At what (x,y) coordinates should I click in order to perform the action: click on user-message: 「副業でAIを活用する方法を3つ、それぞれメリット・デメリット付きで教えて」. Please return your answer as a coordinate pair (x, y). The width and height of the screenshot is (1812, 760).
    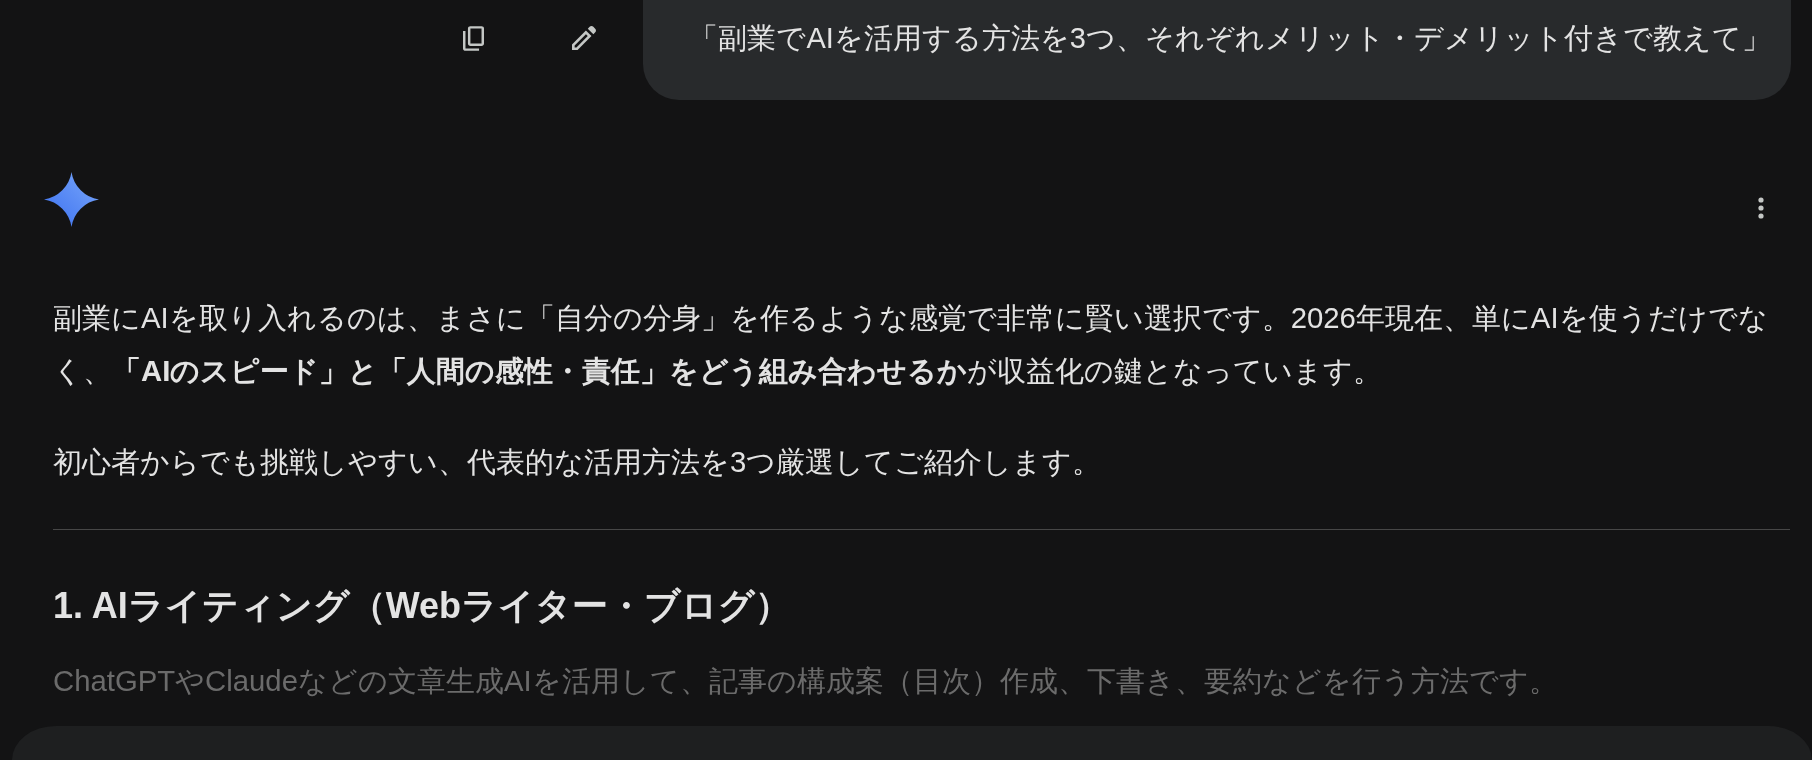
    Looking at the image, I should click on (1217, 50).